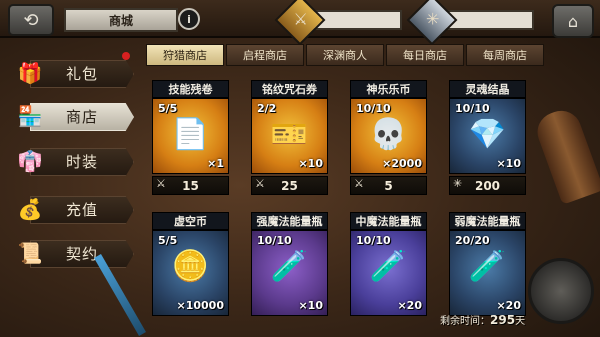 The width and height of the screenshot is (600, 337). What do you see at coordinates (82, 117) in the screenshot?
I see `nav-item-label: 商店` at bounding box center [82, 117].